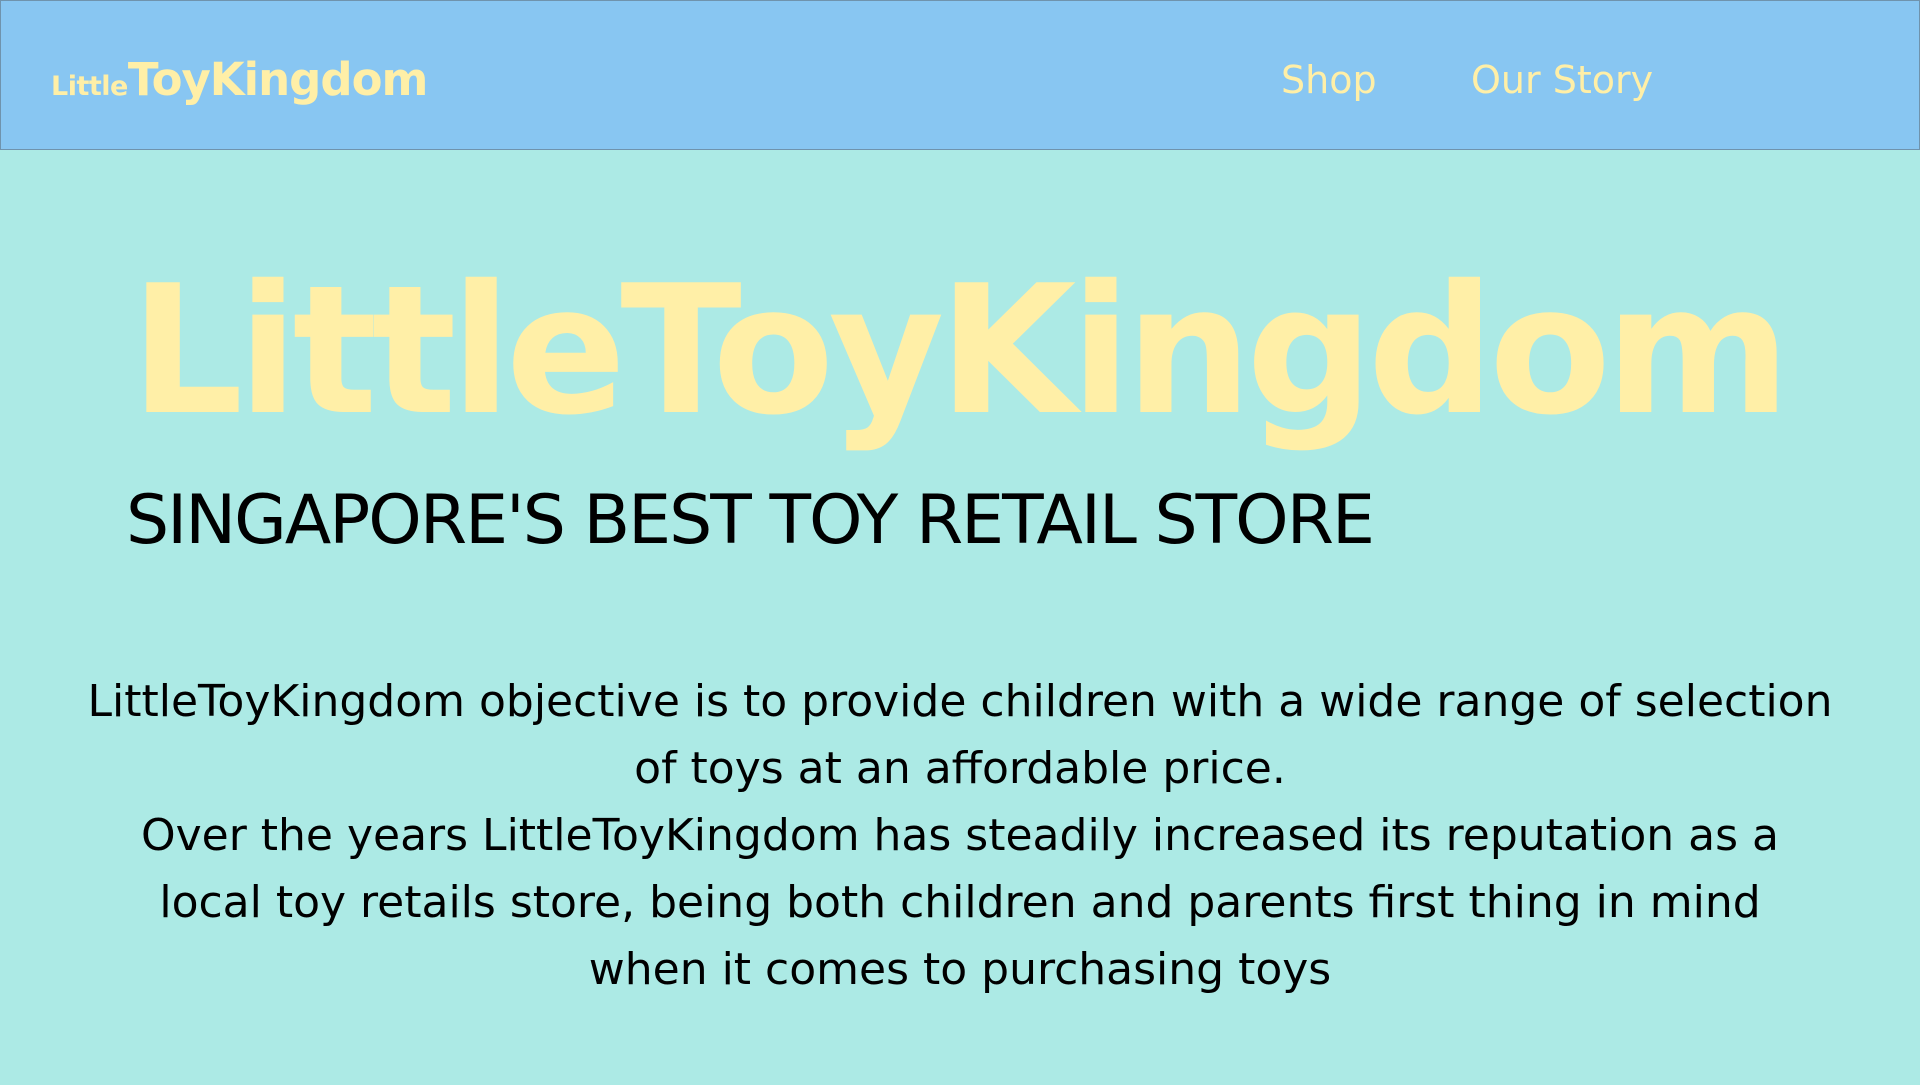  I want to click on brand-logo-link: LittleToyKingdom, so click(240, 79).